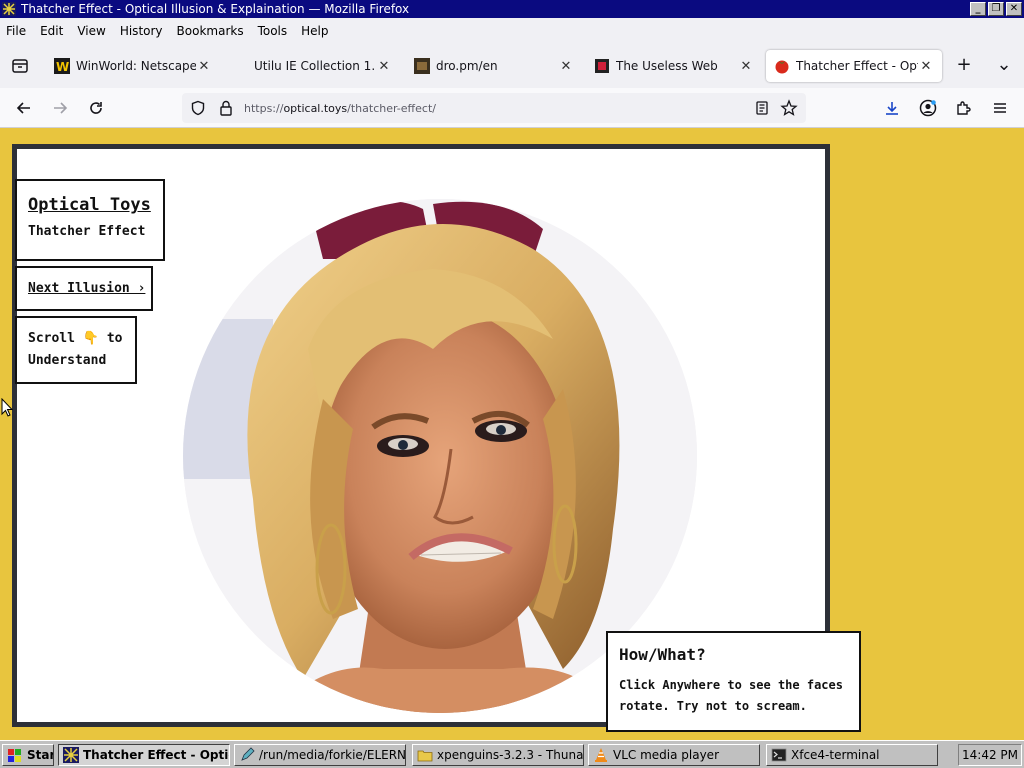 The width and height of the screenshot is (1024, 768). I want to click on hamburger-menu-icon, so click(1000, 108).